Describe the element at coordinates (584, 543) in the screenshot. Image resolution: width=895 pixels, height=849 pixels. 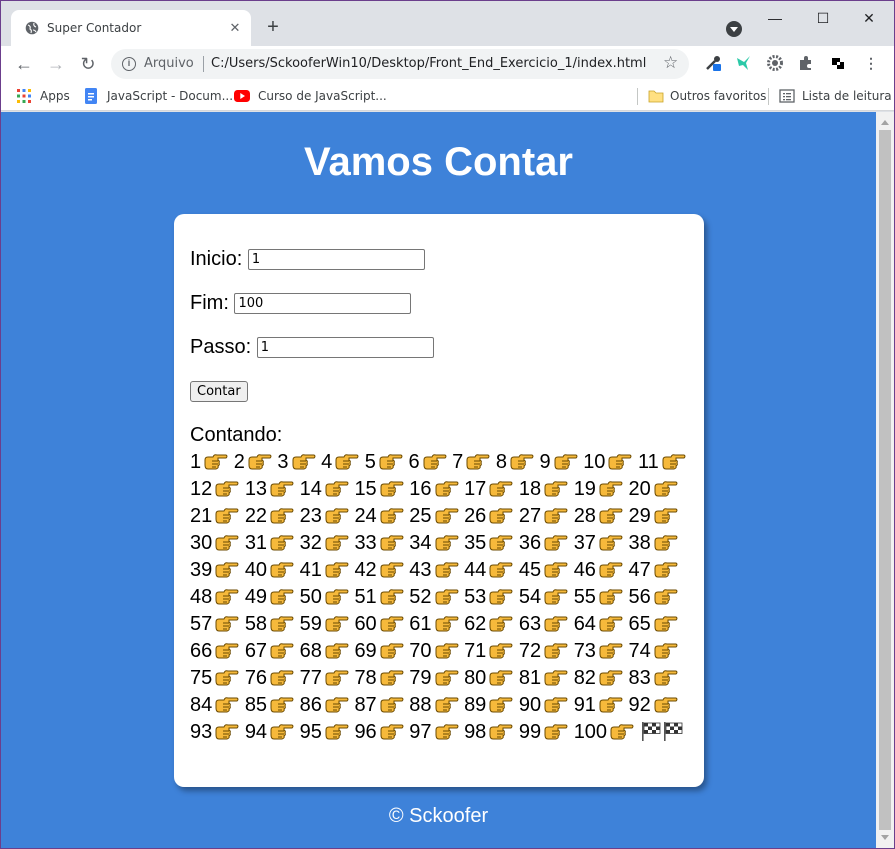
I see `count-number: 37` at that location.